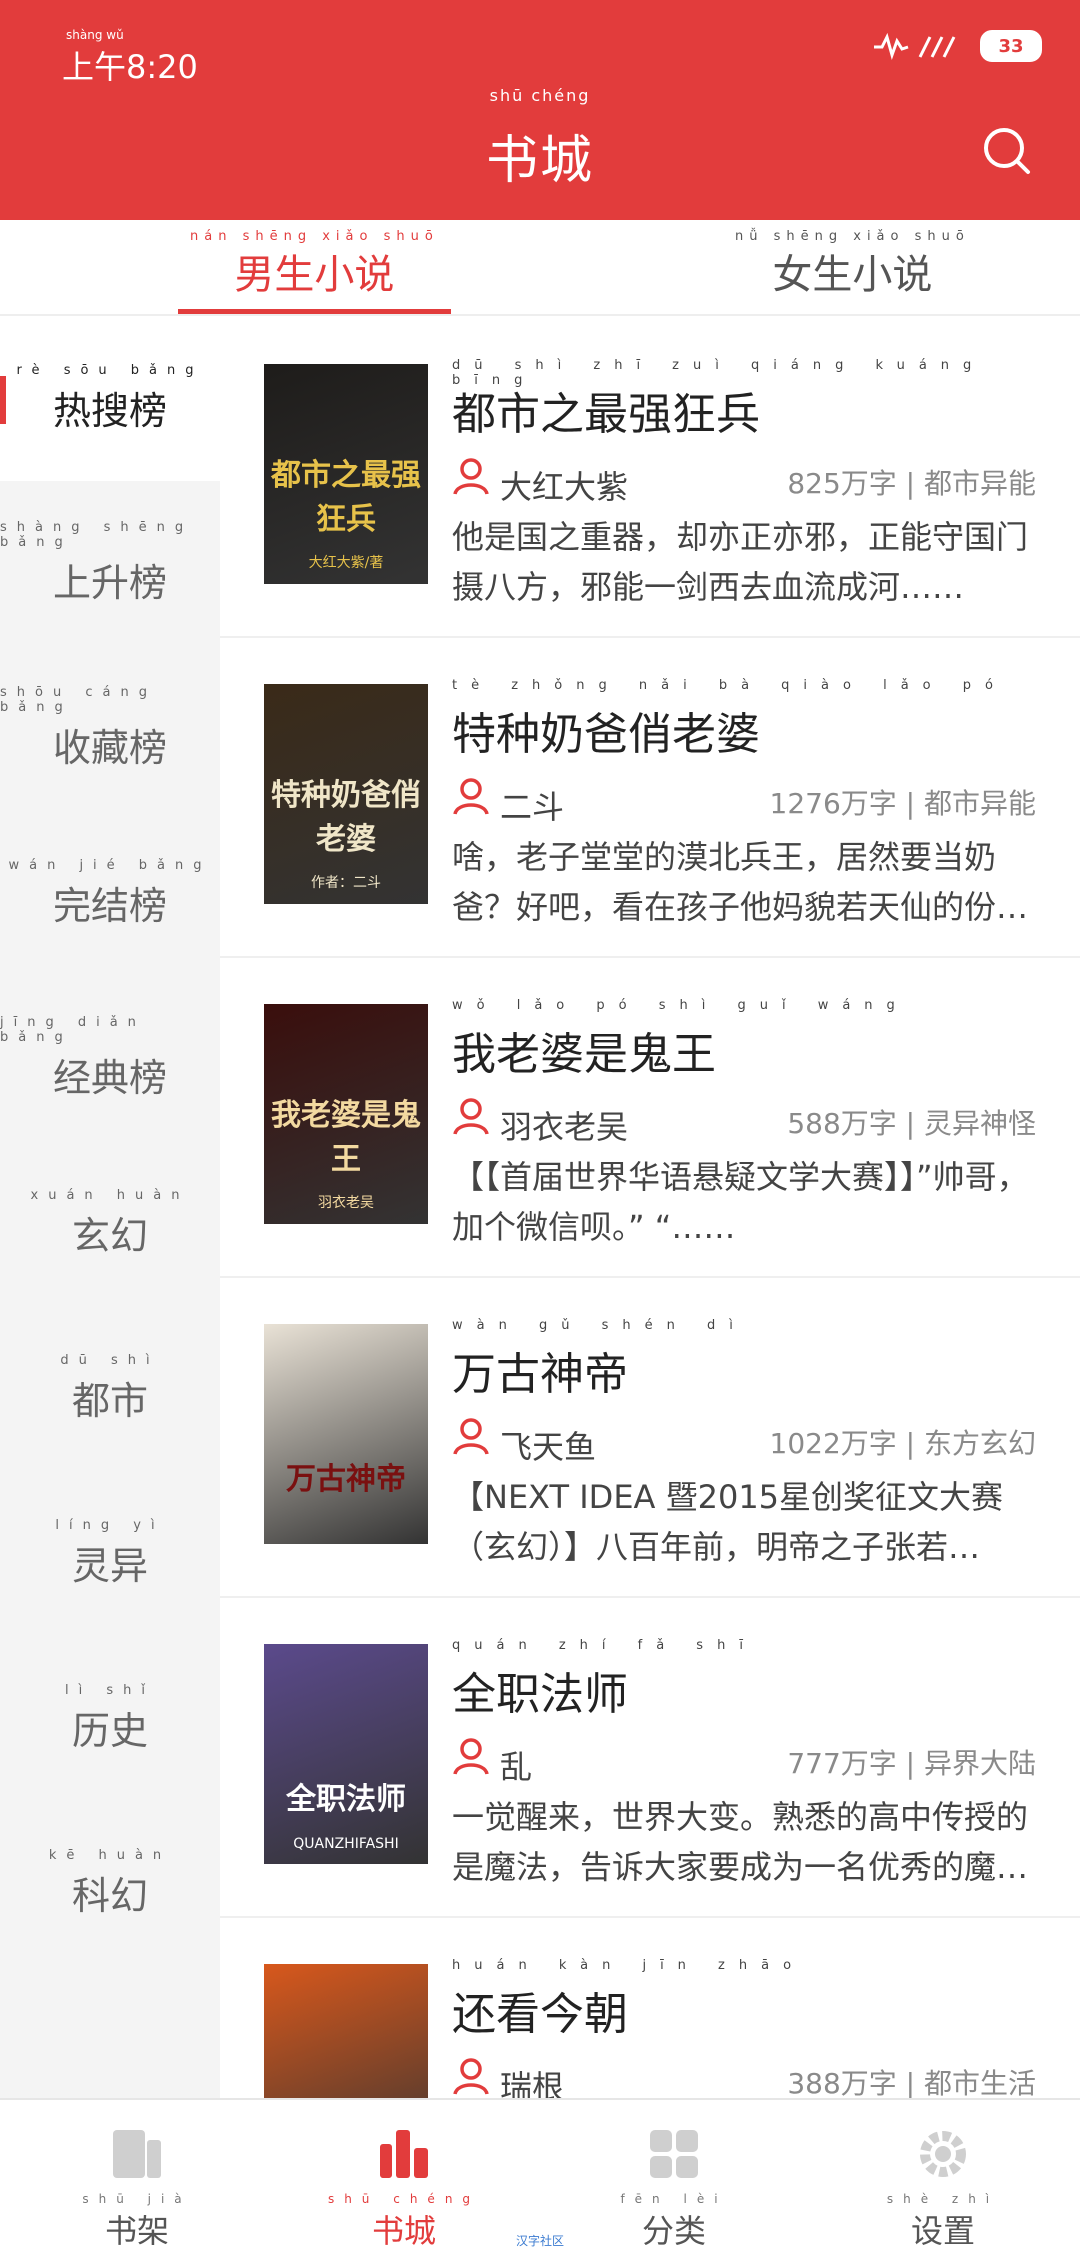 This screenshot has height=2252, width=1080. Describe the element at coordinates (137, 2199) in the screenshot. I see `bottom-nav-pinyin: shū jià` at that location.